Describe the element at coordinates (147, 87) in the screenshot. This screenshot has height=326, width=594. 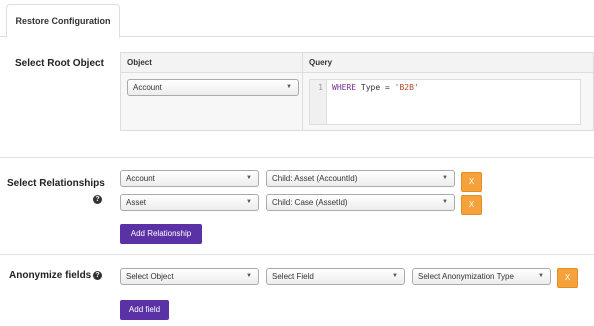
I see `root-object-value: Account` at that location.